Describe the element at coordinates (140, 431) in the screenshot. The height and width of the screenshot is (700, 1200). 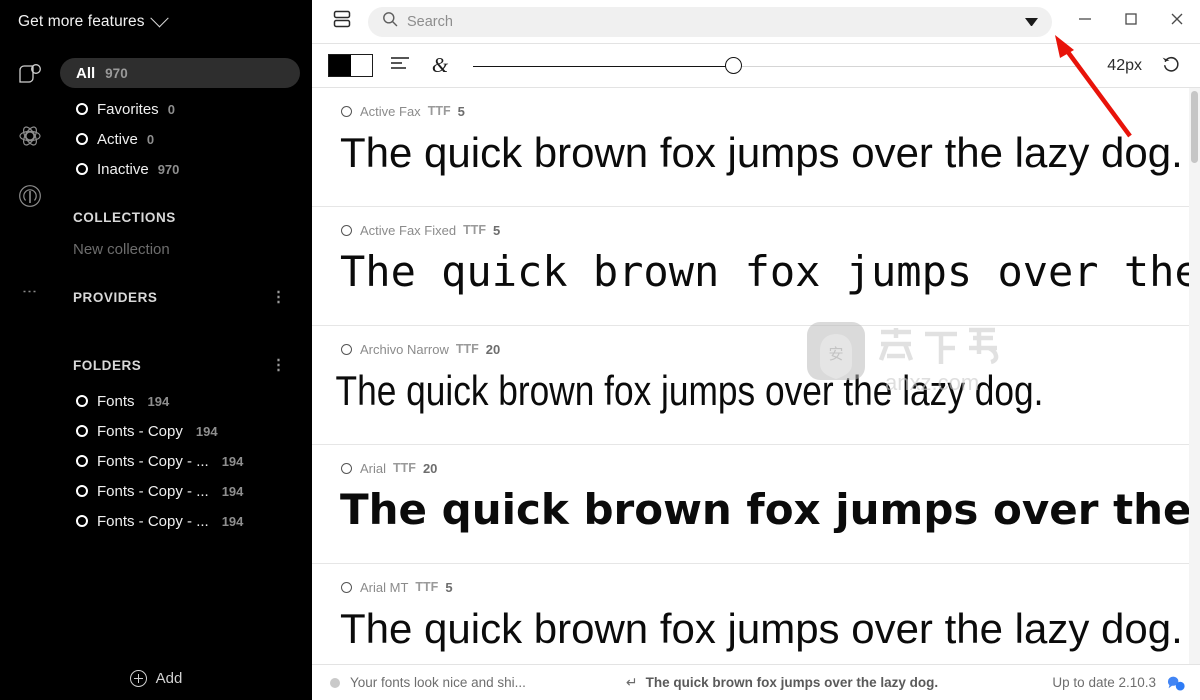
I see `folder-label: Fonts - Copy` at that location.